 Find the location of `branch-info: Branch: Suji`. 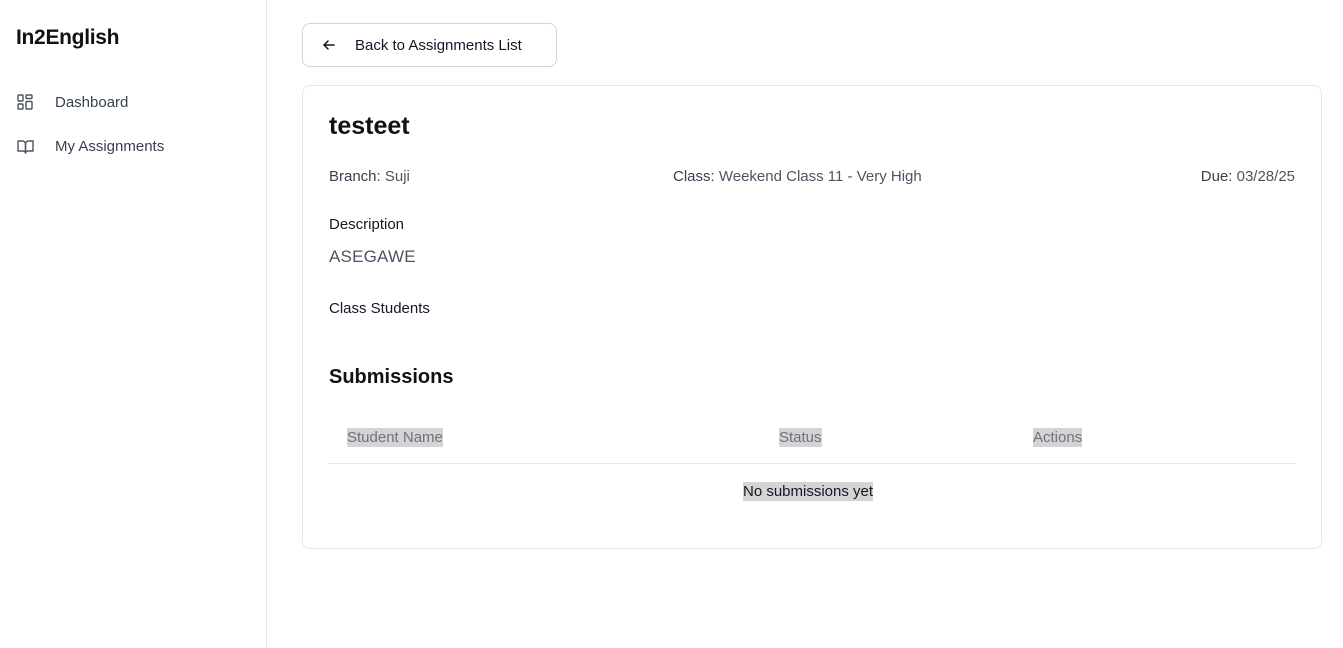

branch-info: Branch: Suji is located at coordinates (369, 176).